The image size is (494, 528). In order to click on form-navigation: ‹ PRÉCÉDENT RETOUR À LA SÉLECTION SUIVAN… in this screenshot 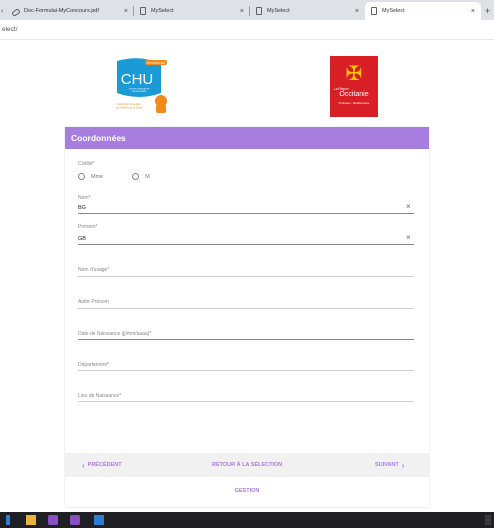, I will do `click(247, 465)`.